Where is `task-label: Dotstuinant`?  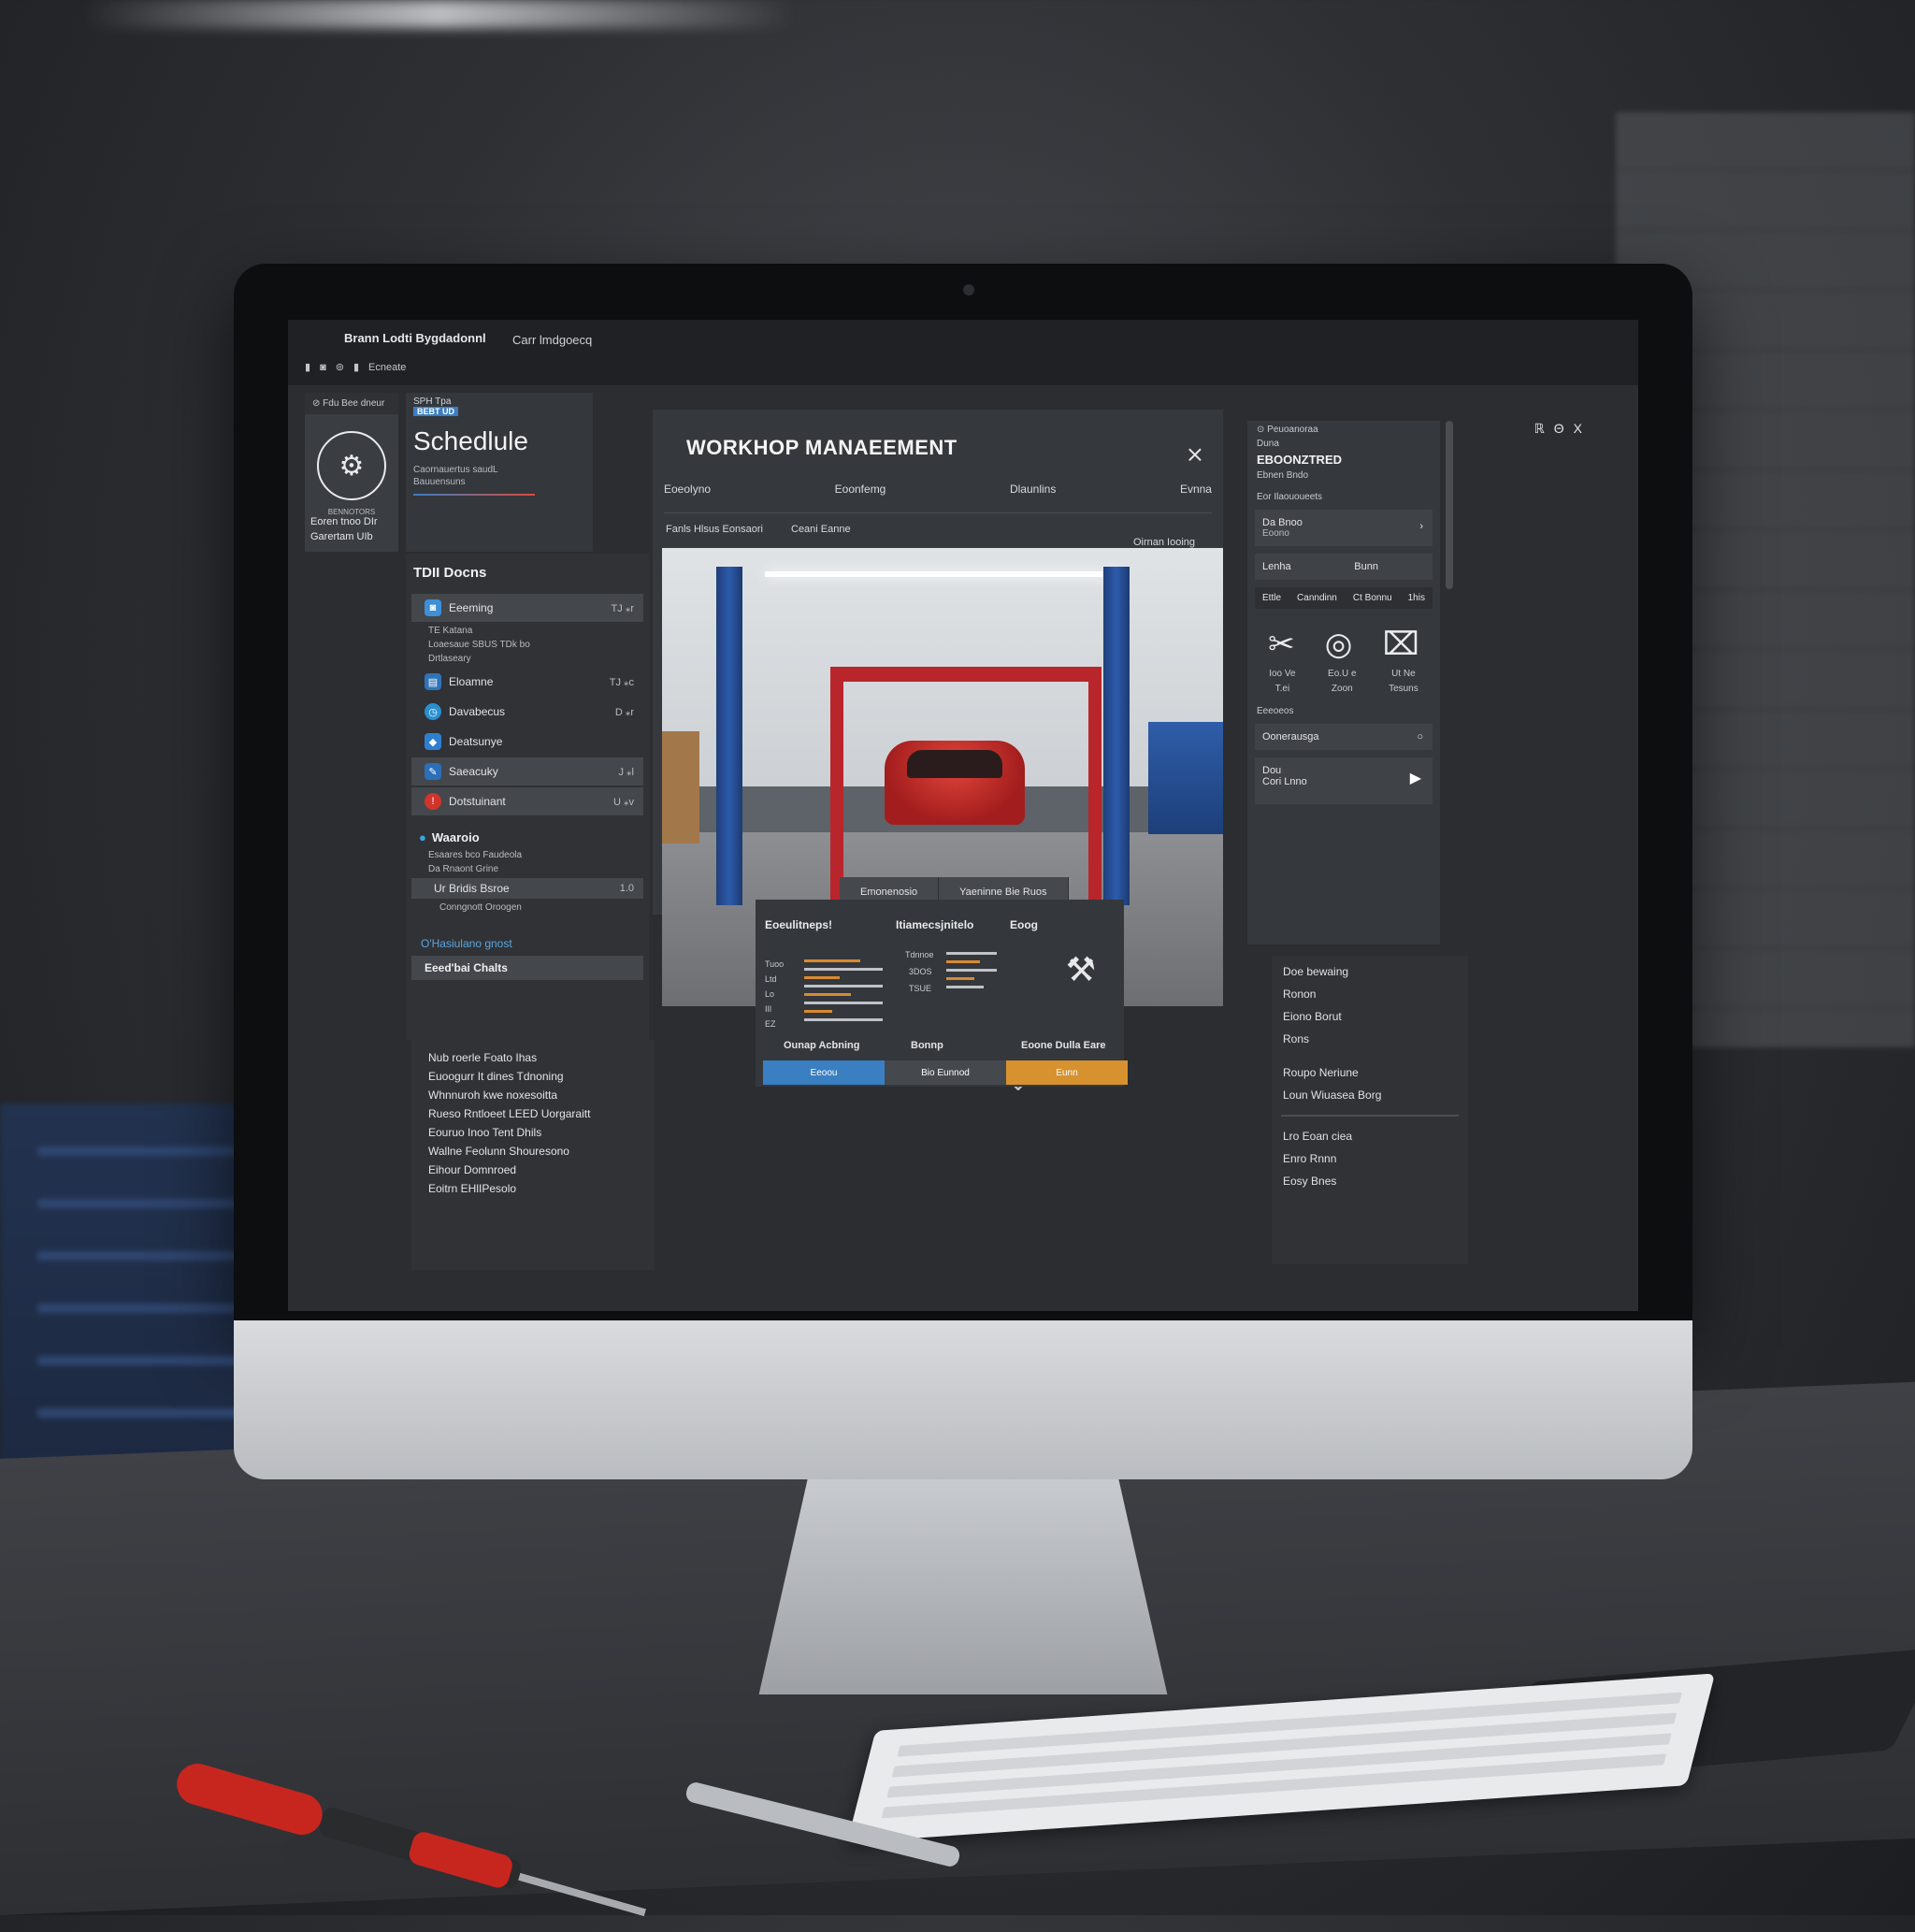
task-label: Dotstuinant is located at coordinates (477, 801).